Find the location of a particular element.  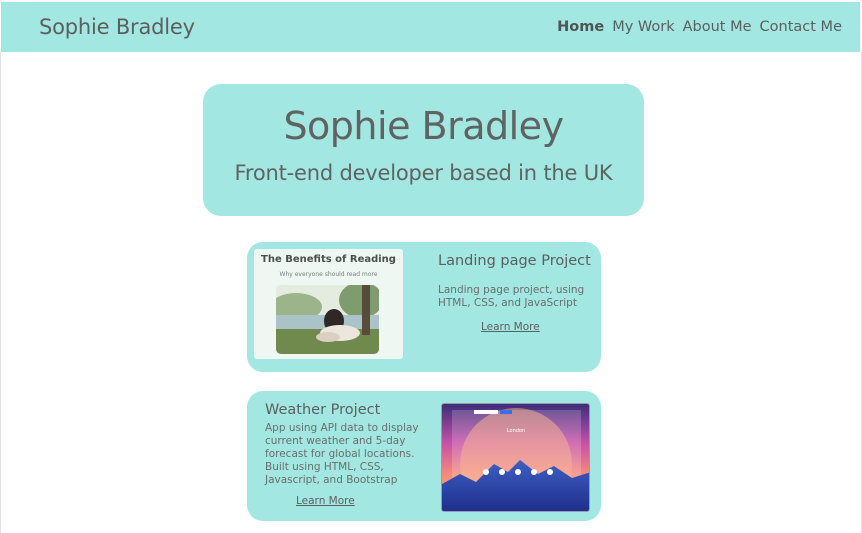

project-title: Weather Project is located at coordinates (323, 410).